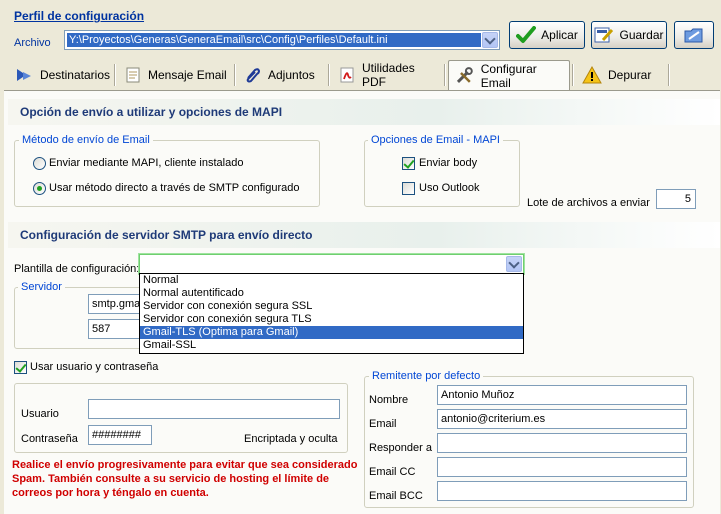 Image resolution: width=721 pixels, height=514 pixels. Describe the element at coordinates (146, 163) in the screenshot. I see `radio-mapi-label: Enviar mediante MAPI, cliente instalado` at that location.